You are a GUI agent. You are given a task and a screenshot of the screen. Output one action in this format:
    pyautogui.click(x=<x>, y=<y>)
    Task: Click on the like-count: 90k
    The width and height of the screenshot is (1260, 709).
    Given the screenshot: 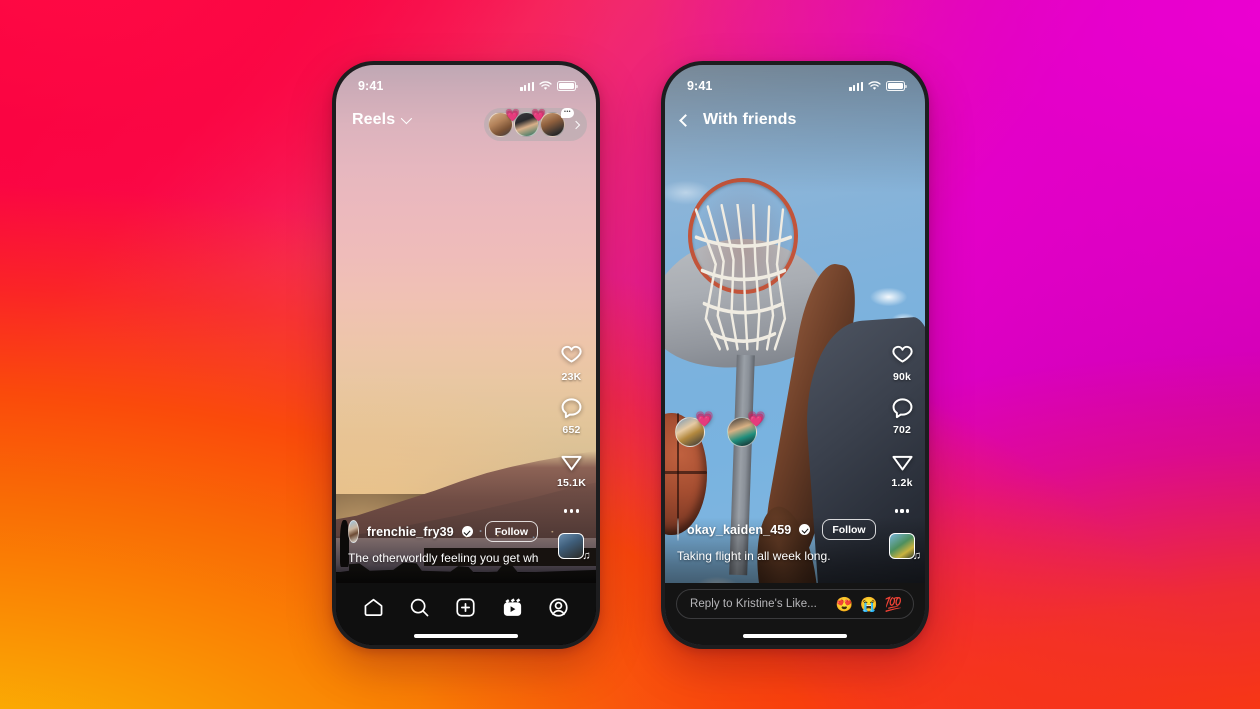 What is the action you would take?
    pyautogui.click(x=902, y=377)
    